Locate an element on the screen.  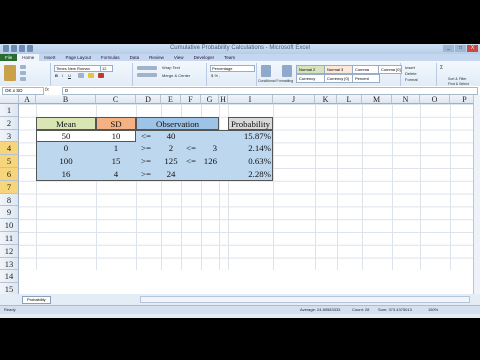
row-header-9: 9 is located at coordinates (9, 213).